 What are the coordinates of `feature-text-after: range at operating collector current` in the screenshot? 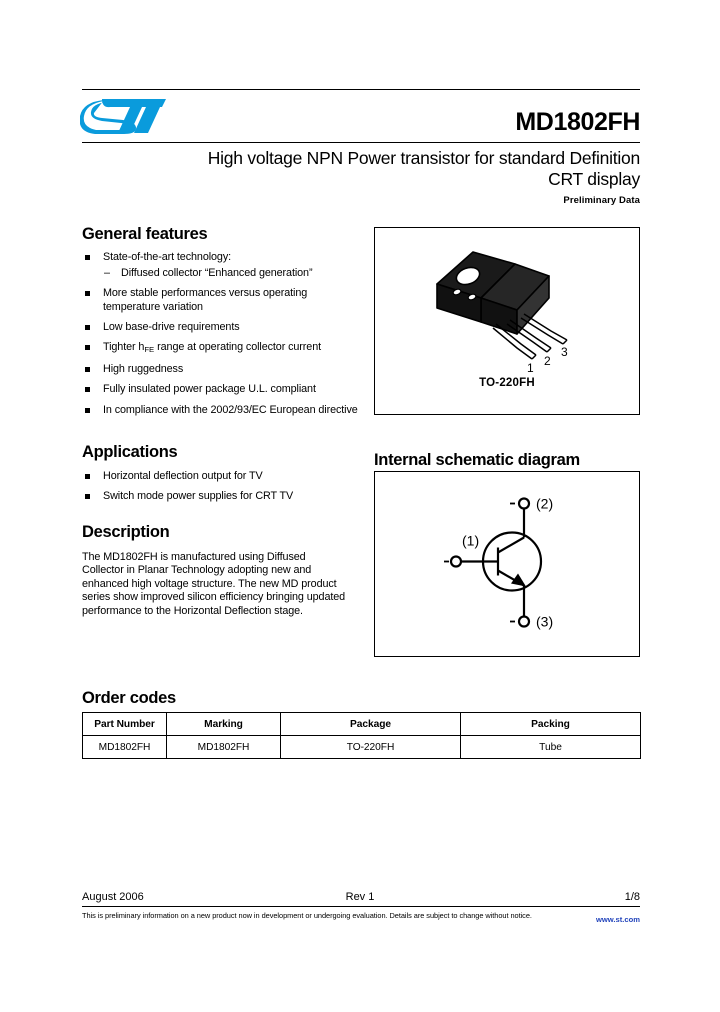 It's located at (237, 347).